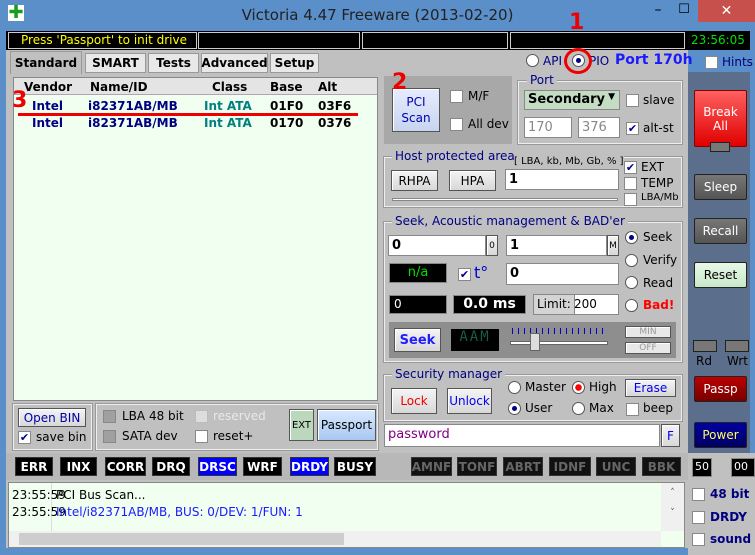 The width and height of the screenshot is (755, 555). I want to click on mf-checkbox, so click(456, 96).